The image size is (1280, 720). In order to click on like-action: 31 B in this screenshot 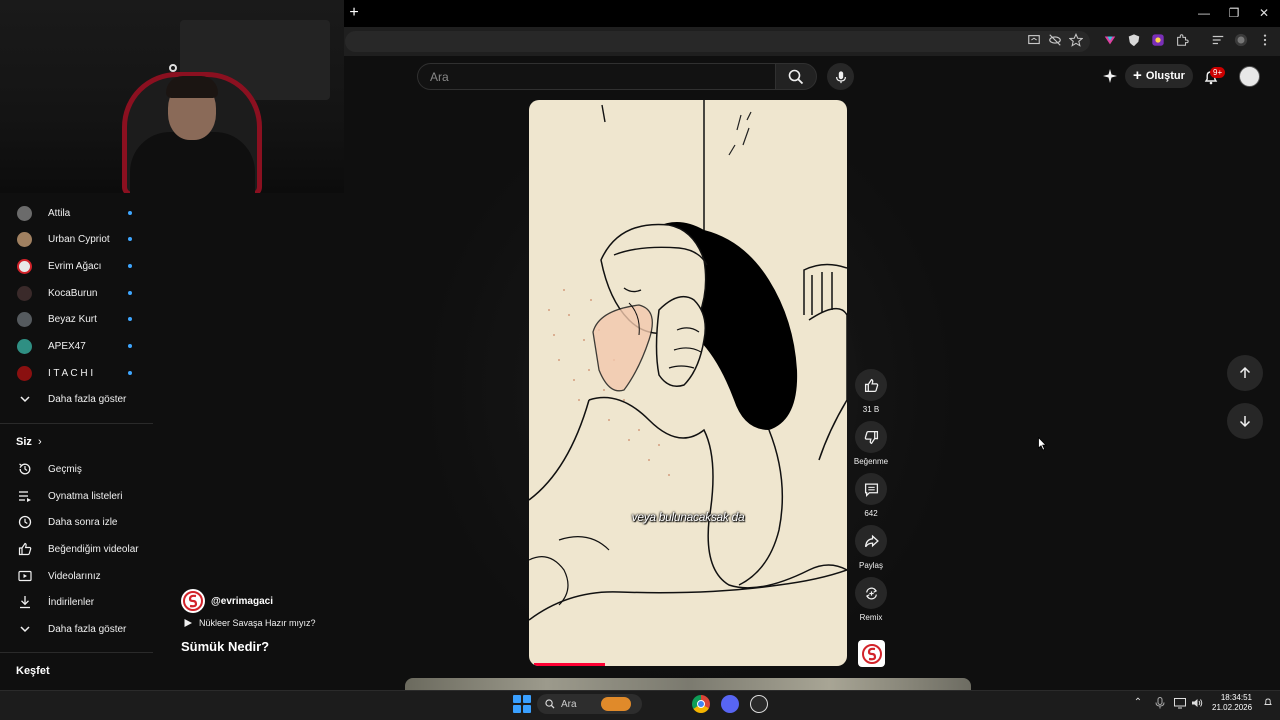, I will do `click(871, 391)`.